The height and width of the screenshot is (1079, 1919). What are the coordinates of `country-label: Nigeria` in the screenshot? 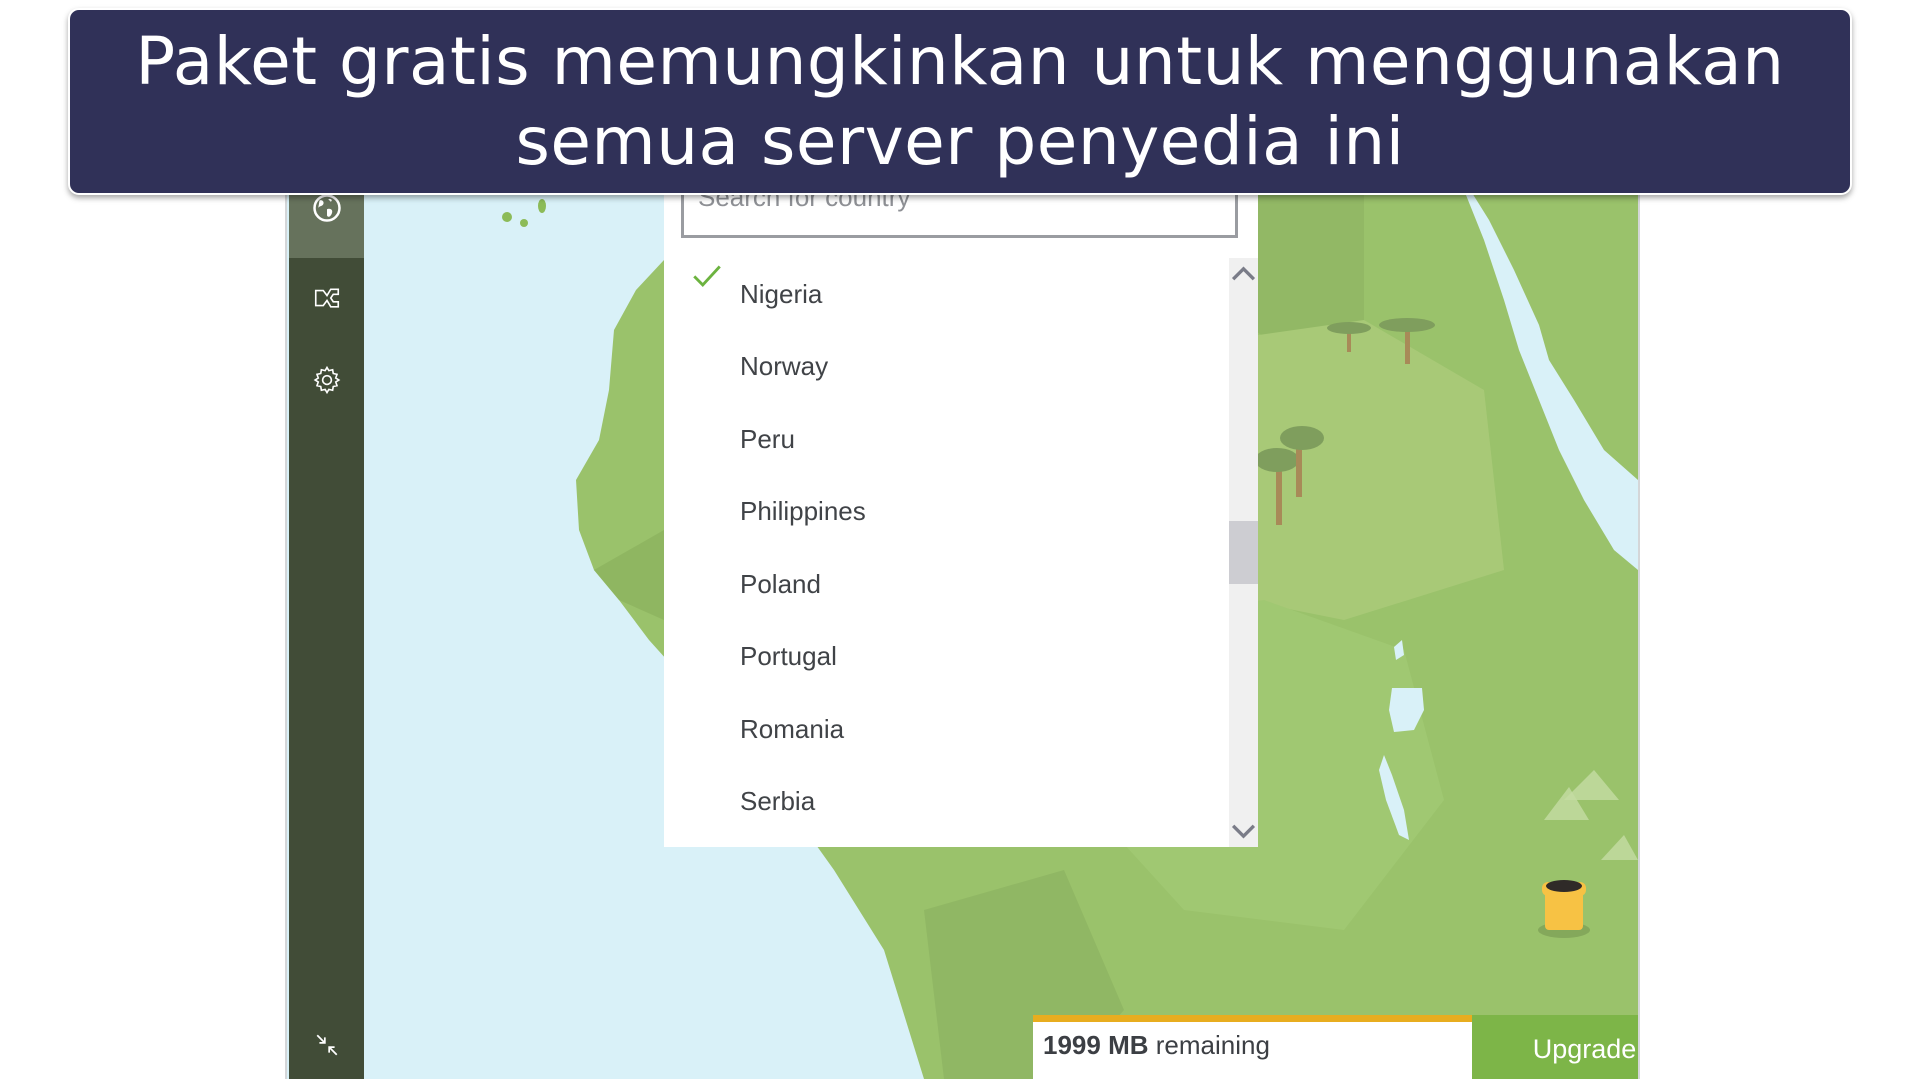 It's located at (781, 293).